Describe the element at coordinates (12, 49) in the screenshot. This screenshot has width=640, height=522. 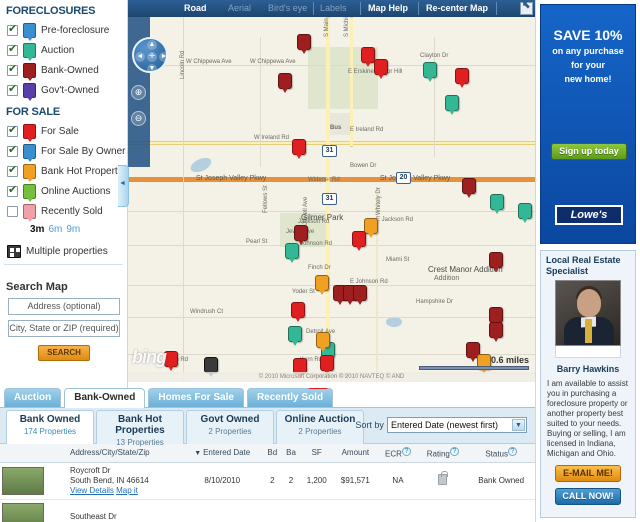
I see `checkbox-auction` at that location.